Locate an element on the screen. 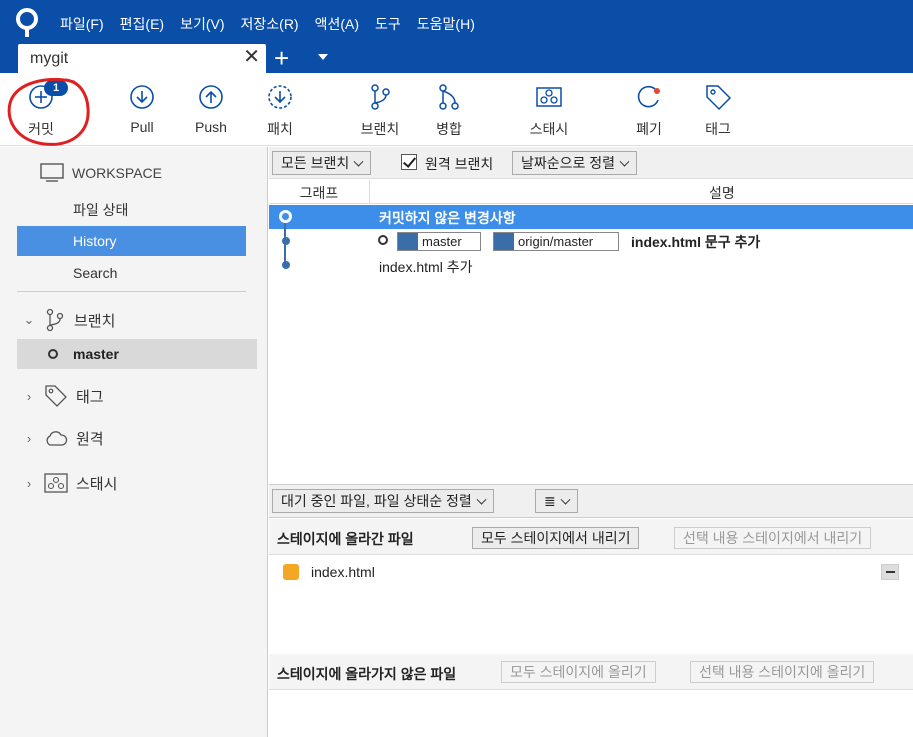  menu-tools: 도구 is located at coordinates (388, 24).